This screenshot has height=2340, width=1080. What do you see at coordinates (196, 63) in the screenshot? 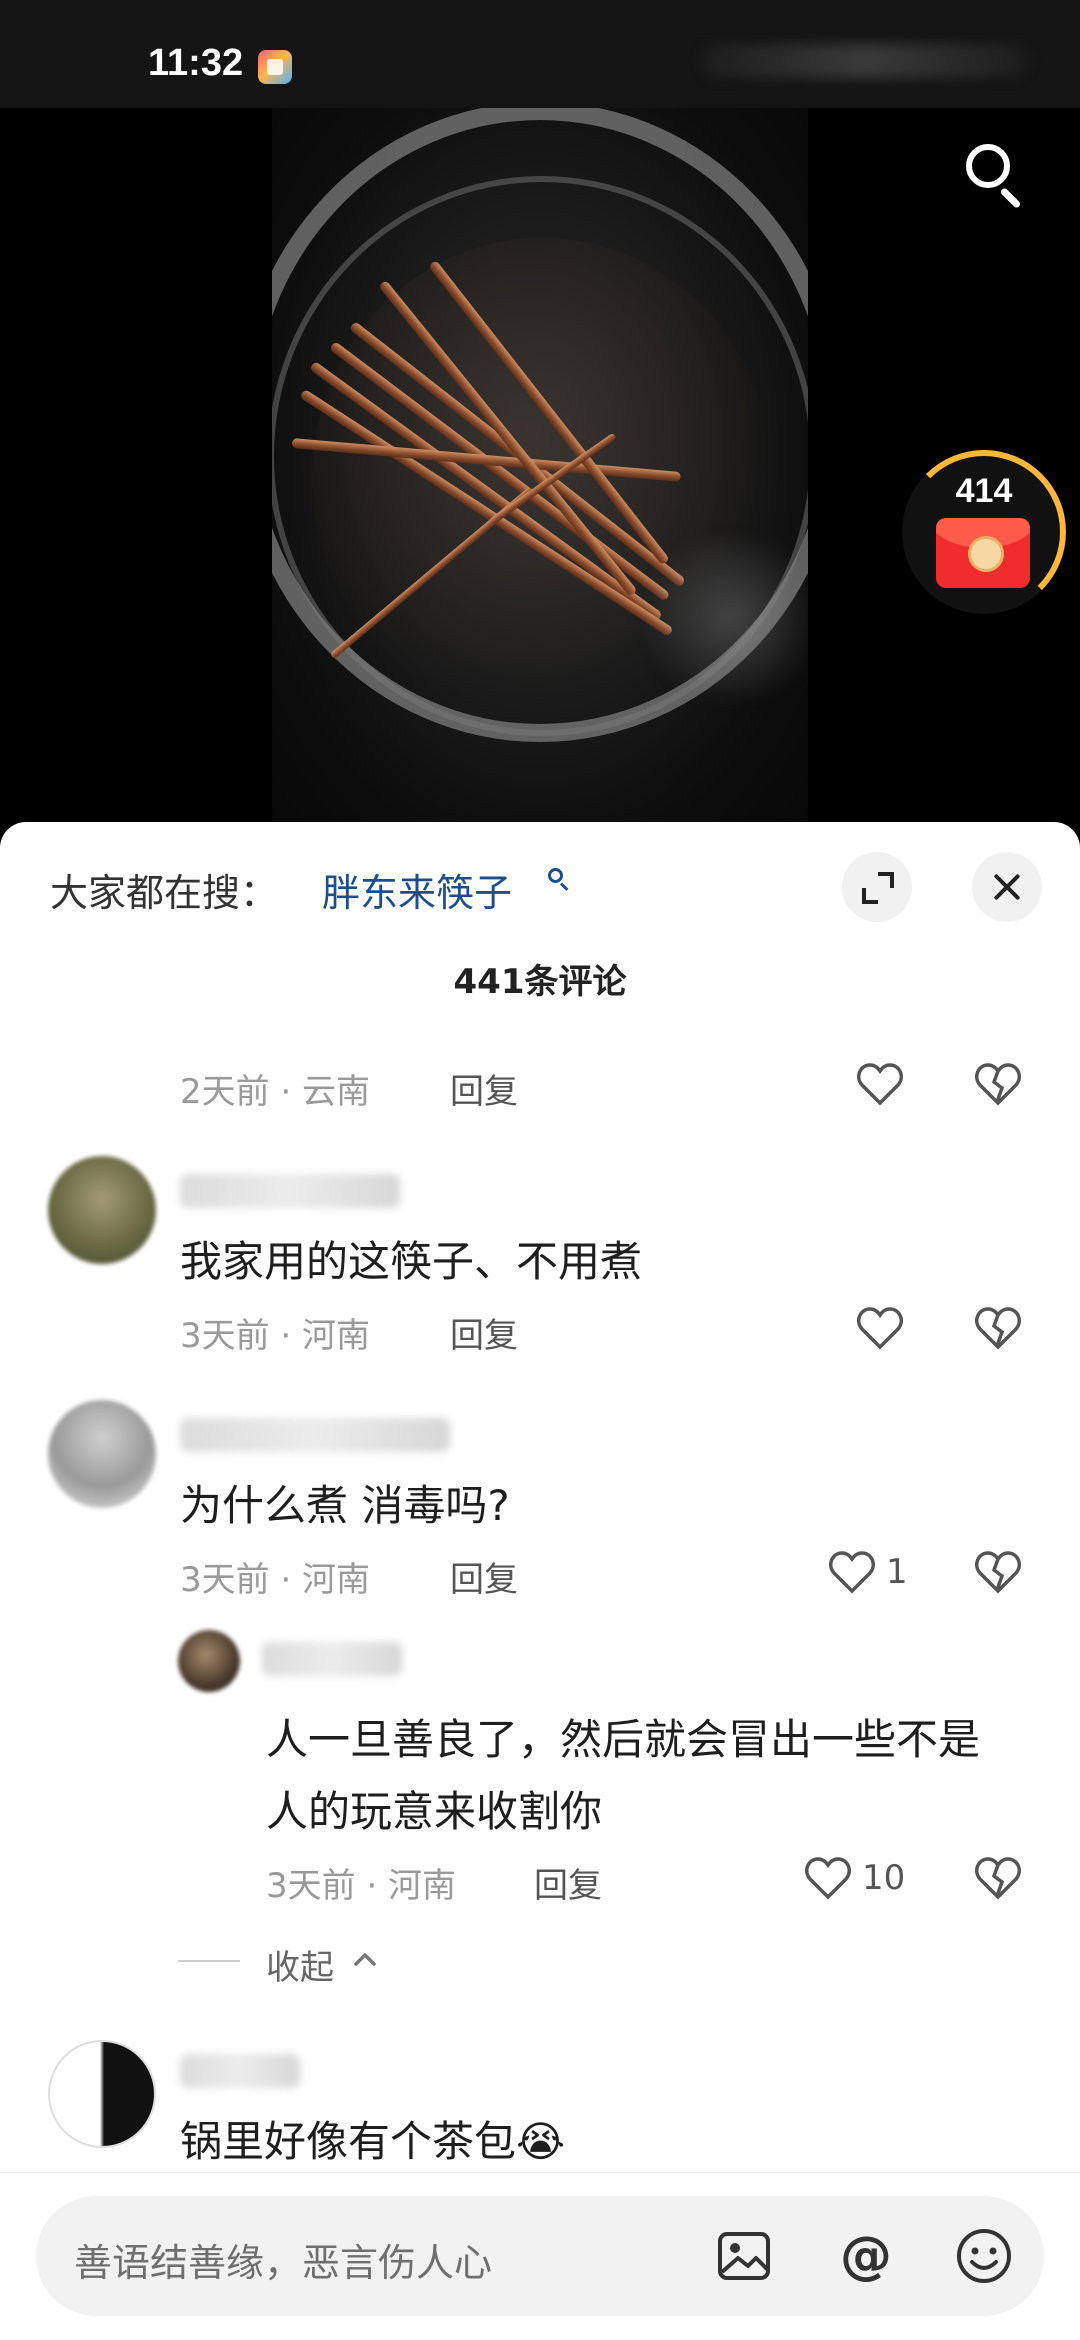
I see `status-time: 11:32` at bounding box center [196, 63].